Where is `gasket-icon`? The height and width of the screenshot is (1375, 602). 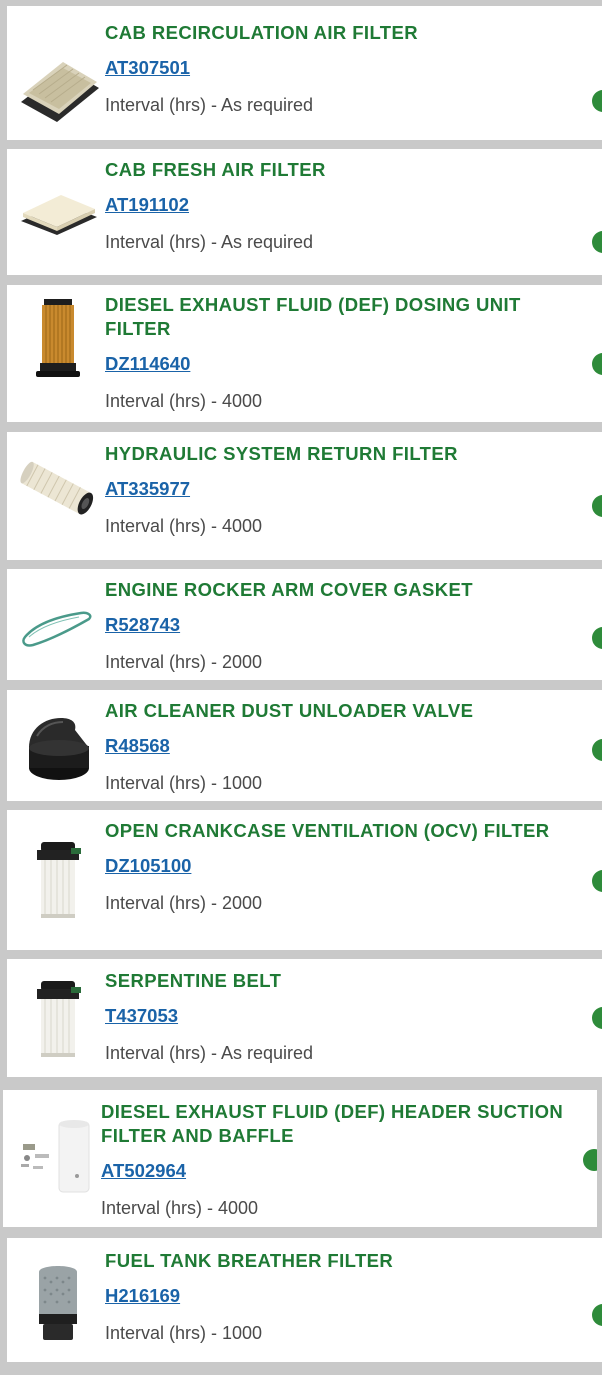
gasket-icon is located at coordinates (58, 630).